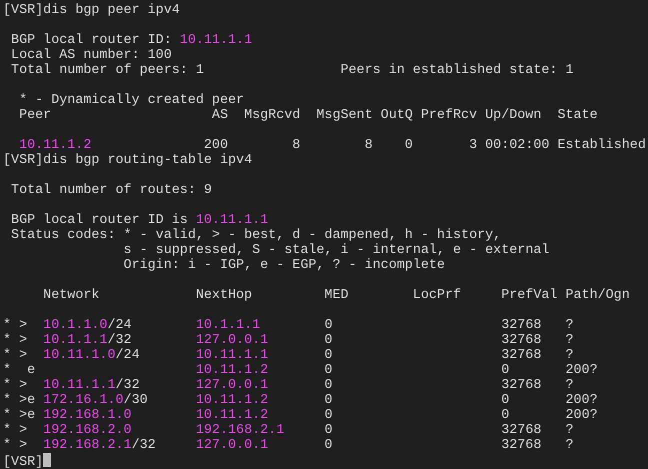 The height and width of the screenshot is (469, 648). I want to click on table-cell: 200, so click(216, 145).